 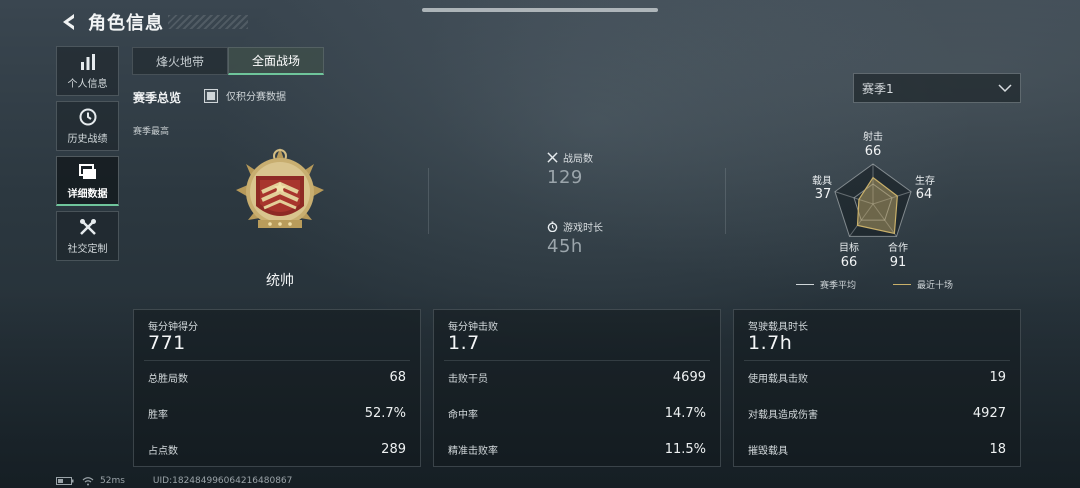 What do you see at coordinates (770, 343) in the screenshot?
I see `card-main-value: 1.7h` at bounding box center [770, 343].